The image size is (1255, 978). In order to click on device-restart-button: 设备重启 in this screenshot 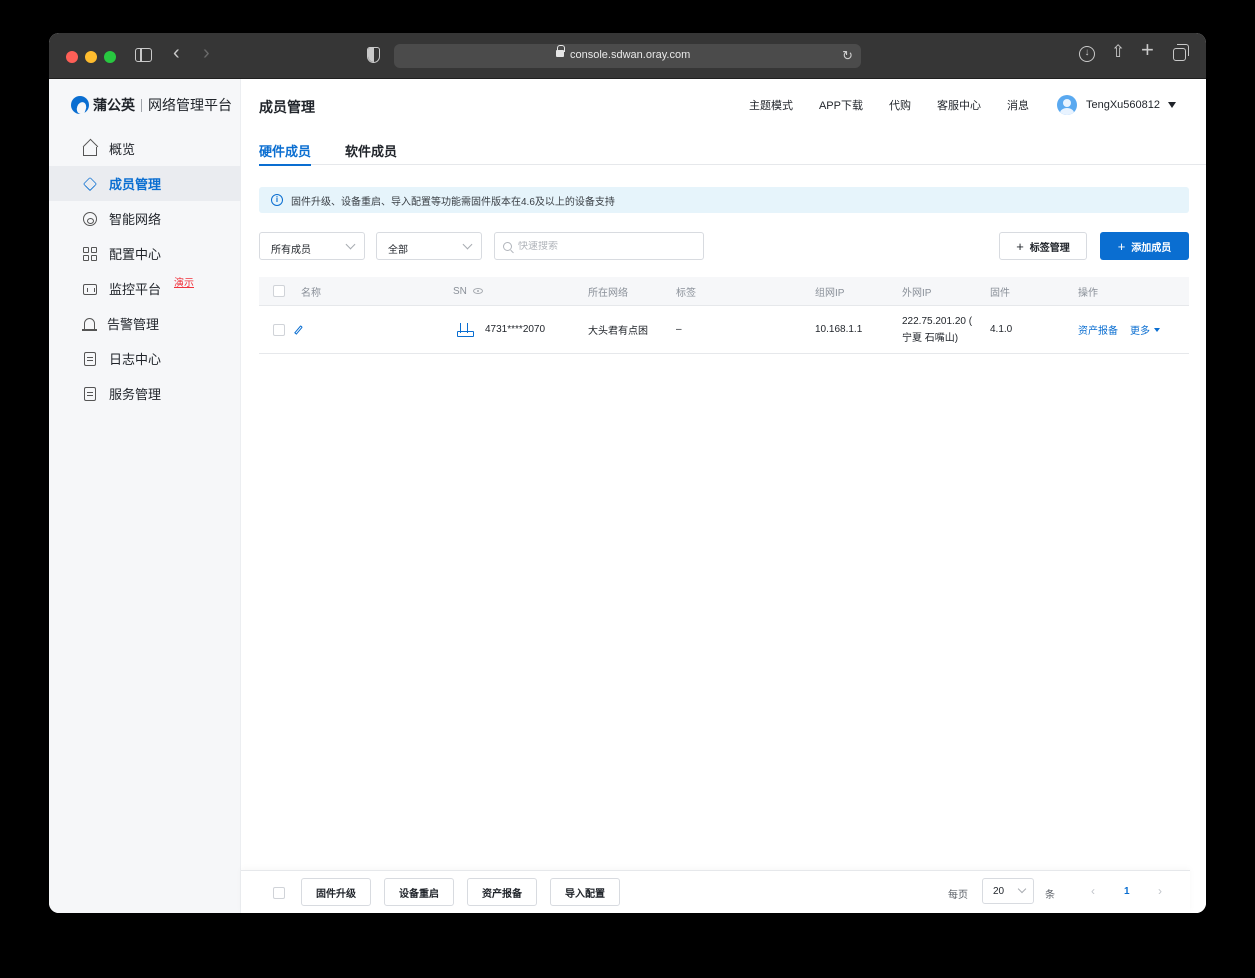, I will do `click(419, 892)`.